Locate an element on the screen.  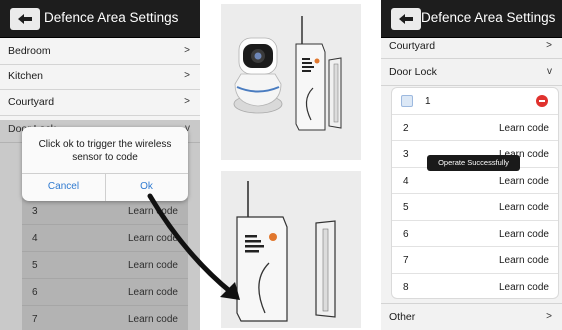
door-sensor-icon is located at coordinates (318, 73).